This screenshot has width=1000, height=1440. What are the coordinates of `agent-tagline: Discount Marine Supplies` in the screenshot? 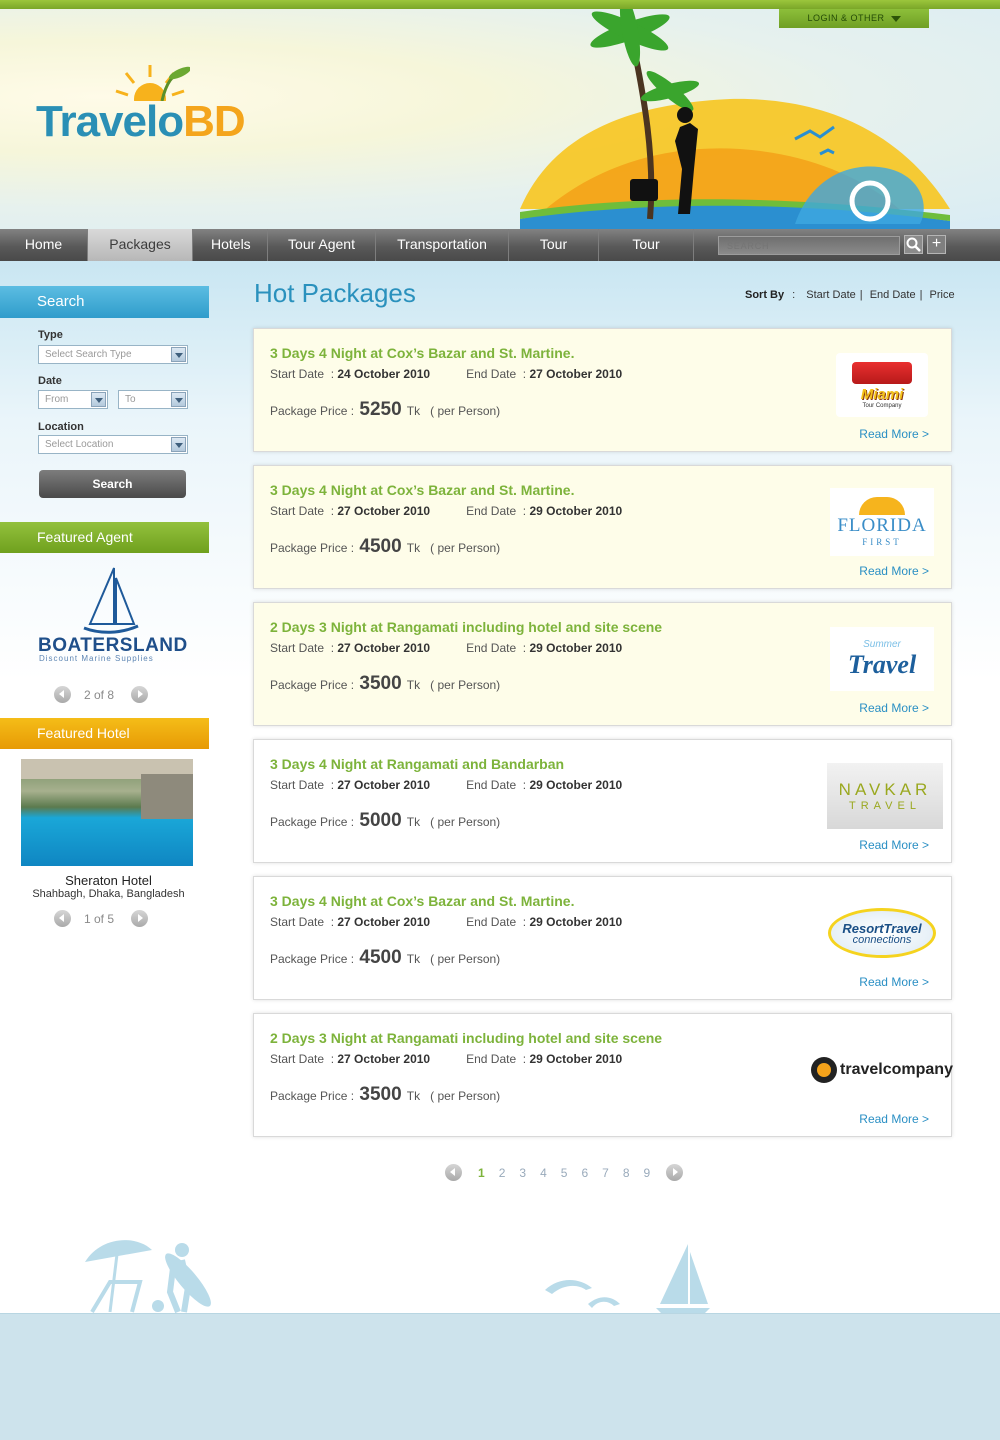 It's located at (96, 658).